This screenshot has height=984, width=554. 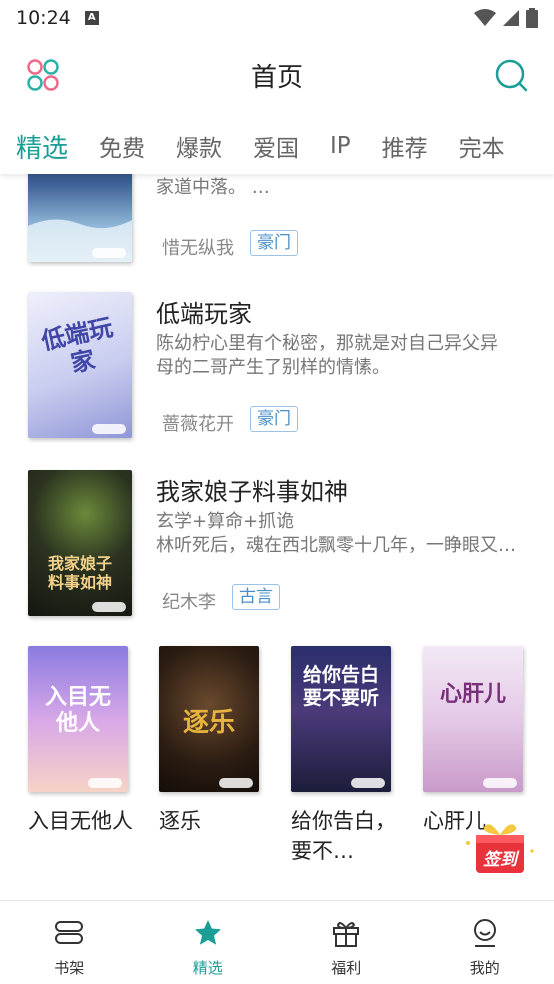 I want to click on book-cover: 入目无他人, so click(x=78, y=719).